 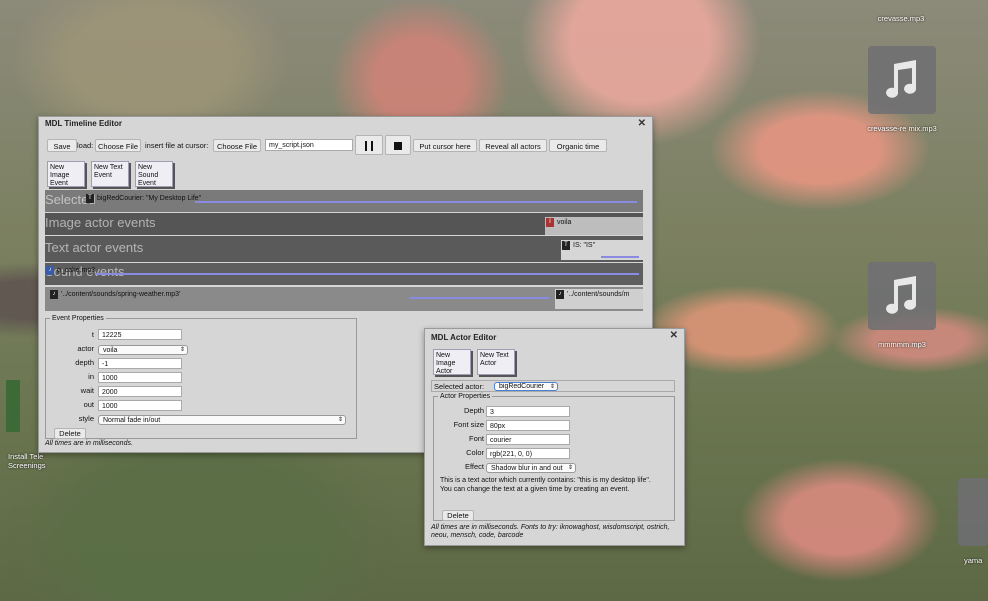 I want to click on style-select: Normal fade in/out ⇕, so click(x=222, y=420).